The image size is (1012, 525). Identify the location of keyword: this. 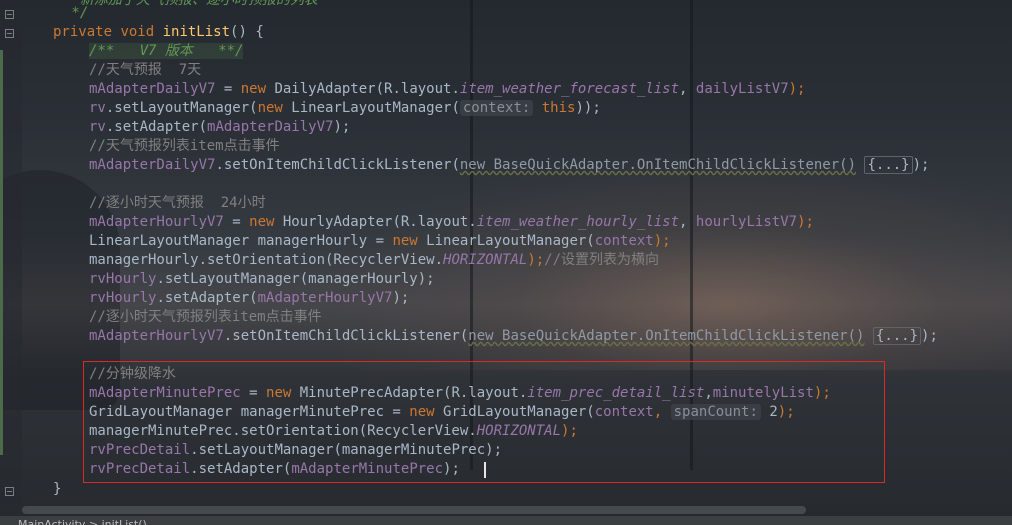
(554, 108).